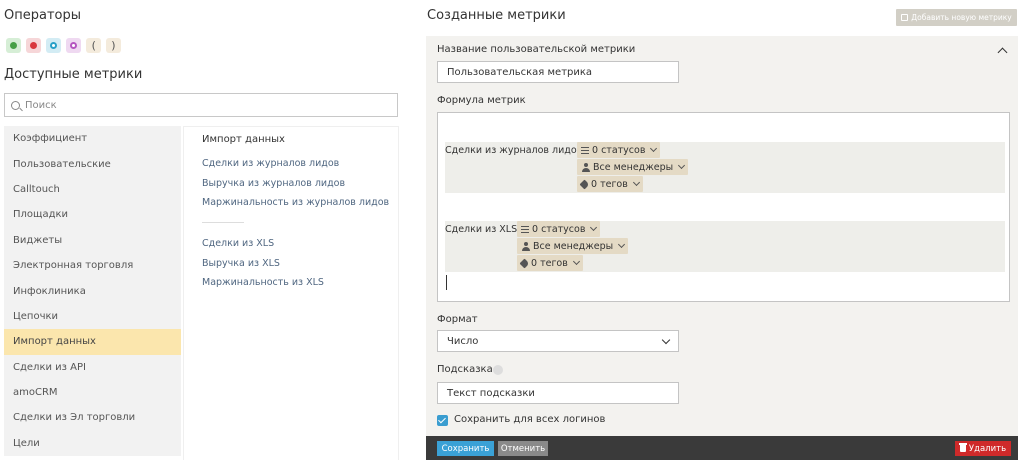 This screenshot has width=1024, height=460. I want to click on format-select: Число, so click(558, 341).